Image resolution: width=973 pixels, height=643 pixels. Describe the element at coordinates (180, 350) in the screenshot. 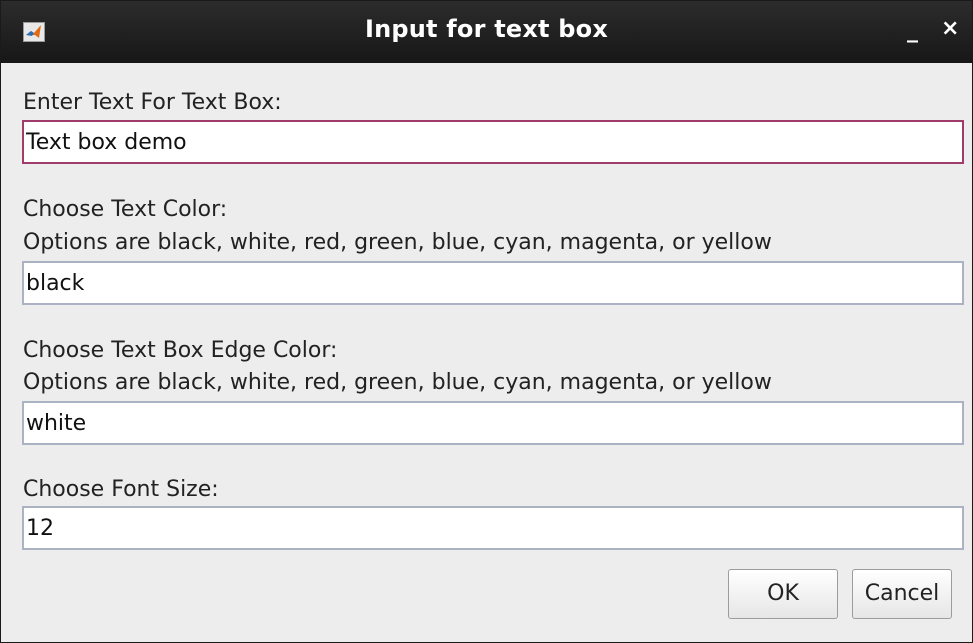

I see `edge-color-label: Choose Text Box Edge Color:` at that location.